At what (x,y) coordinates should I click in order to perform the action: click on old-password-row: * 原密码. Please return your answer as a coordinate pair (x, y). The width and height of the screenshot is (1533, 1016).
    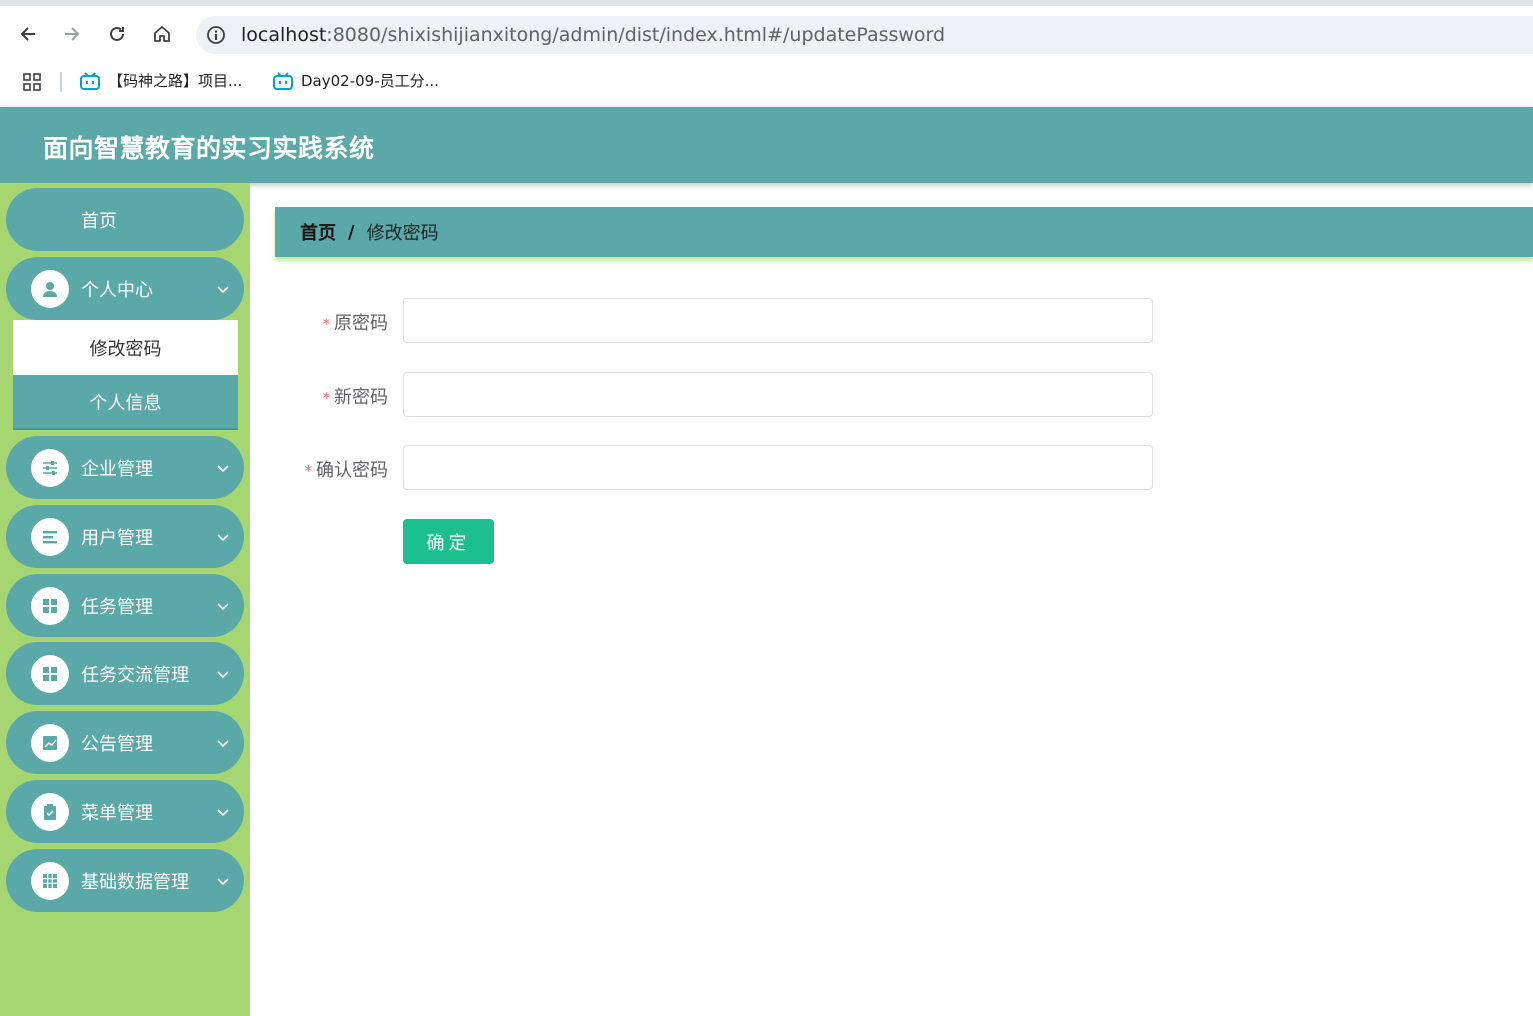
    Looking at the image, I should click on (725, 321).